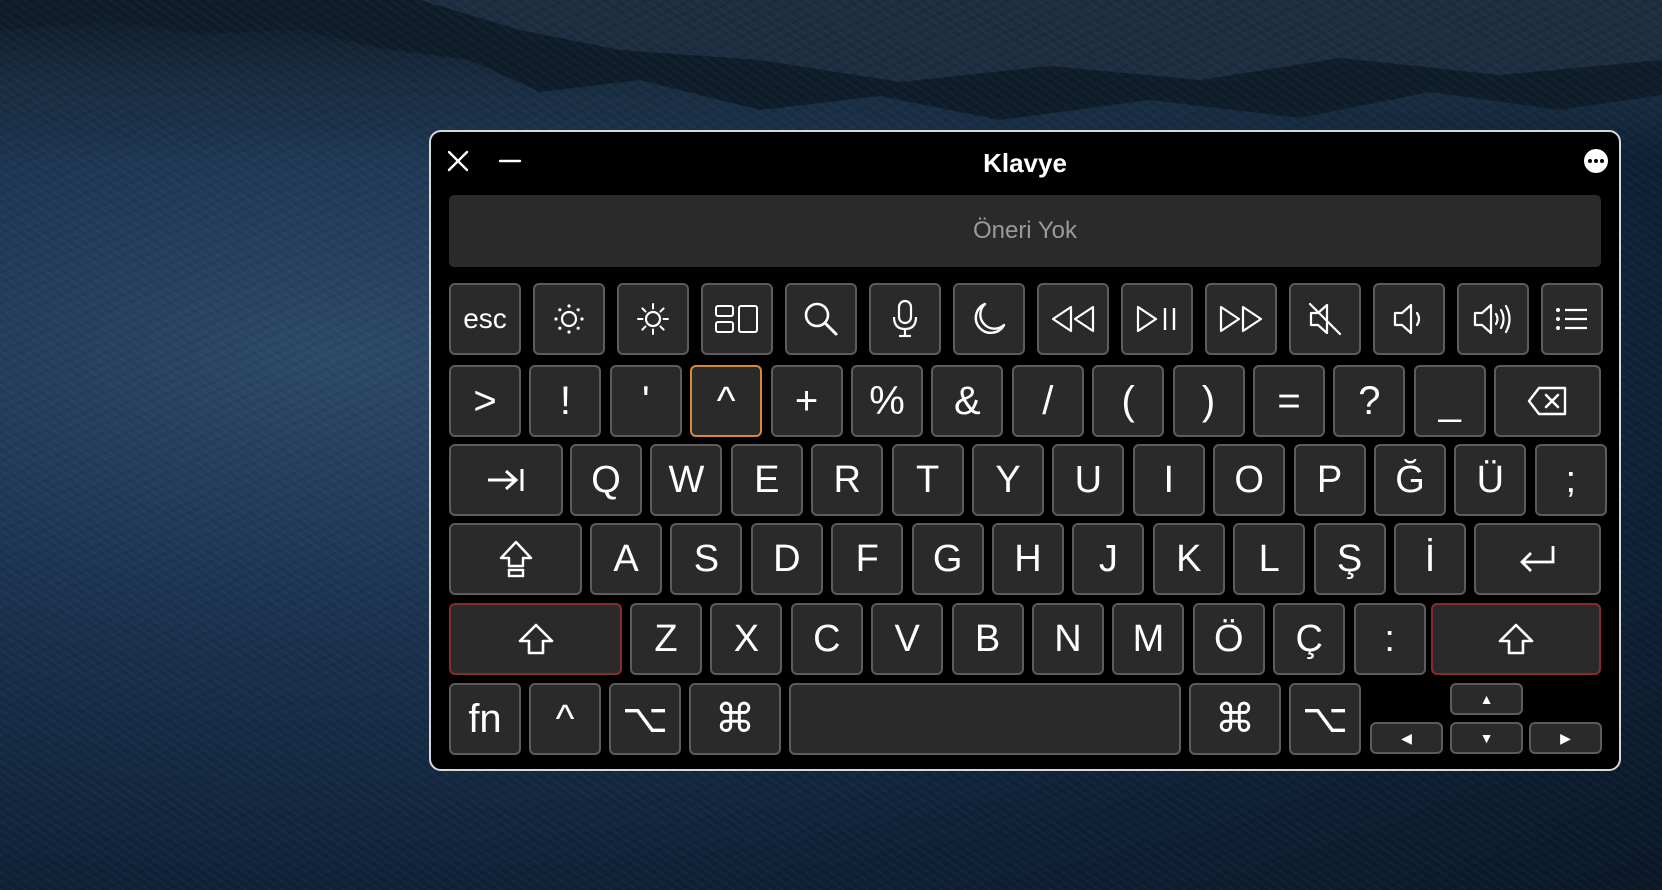  I want to click on left-option-key: ⌥, so click(645, 719).